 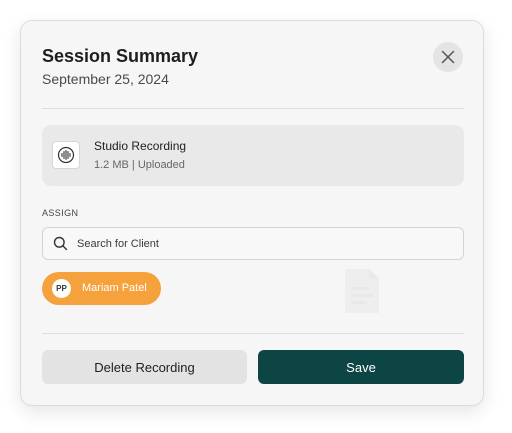 I want to click on session-date: September 25, 2024, so click(x=105, y=79).